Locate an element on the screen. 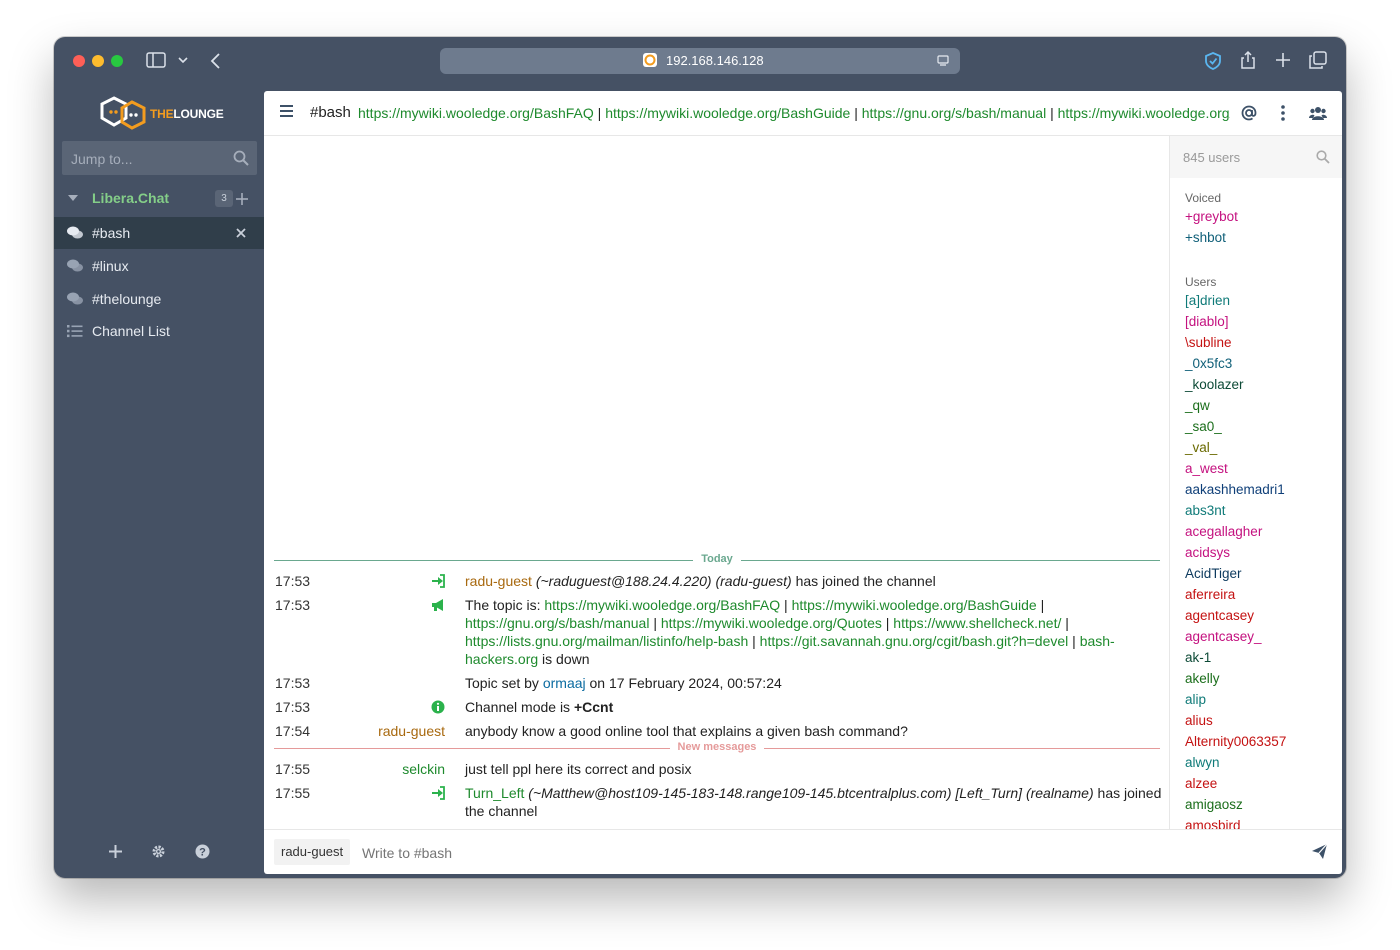 Image resolution: width=1400 pixels, height=950 pixels. back-arrow-icon is located at coordinates (215, 61).